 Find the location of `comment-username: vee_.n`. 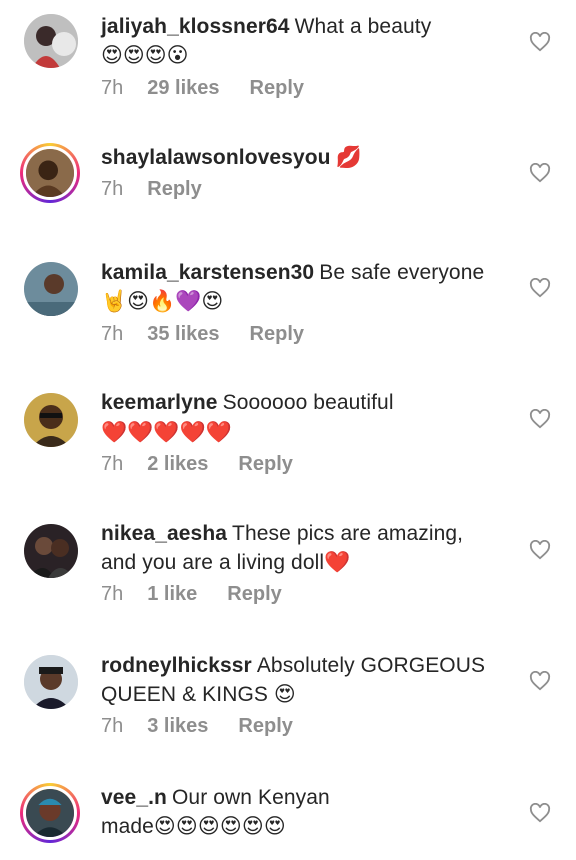

comment-username: vee_.n is located at coordinates (134, 797).